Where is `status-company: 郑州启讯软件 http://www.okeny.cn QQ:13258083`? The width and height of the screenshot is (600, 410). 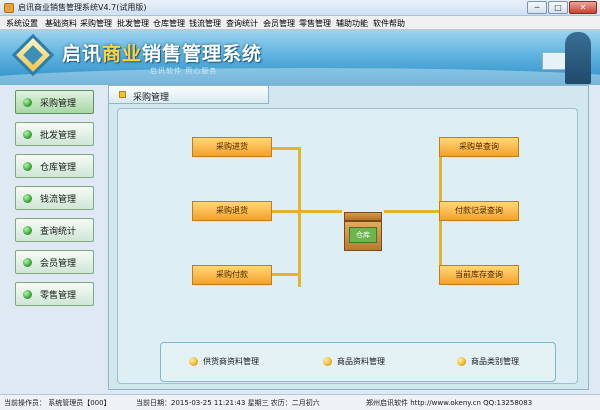 status-company: 郑州启讯软件 http://www.okeny.cn QQ:13258083 is located at coordinates (449, 403).